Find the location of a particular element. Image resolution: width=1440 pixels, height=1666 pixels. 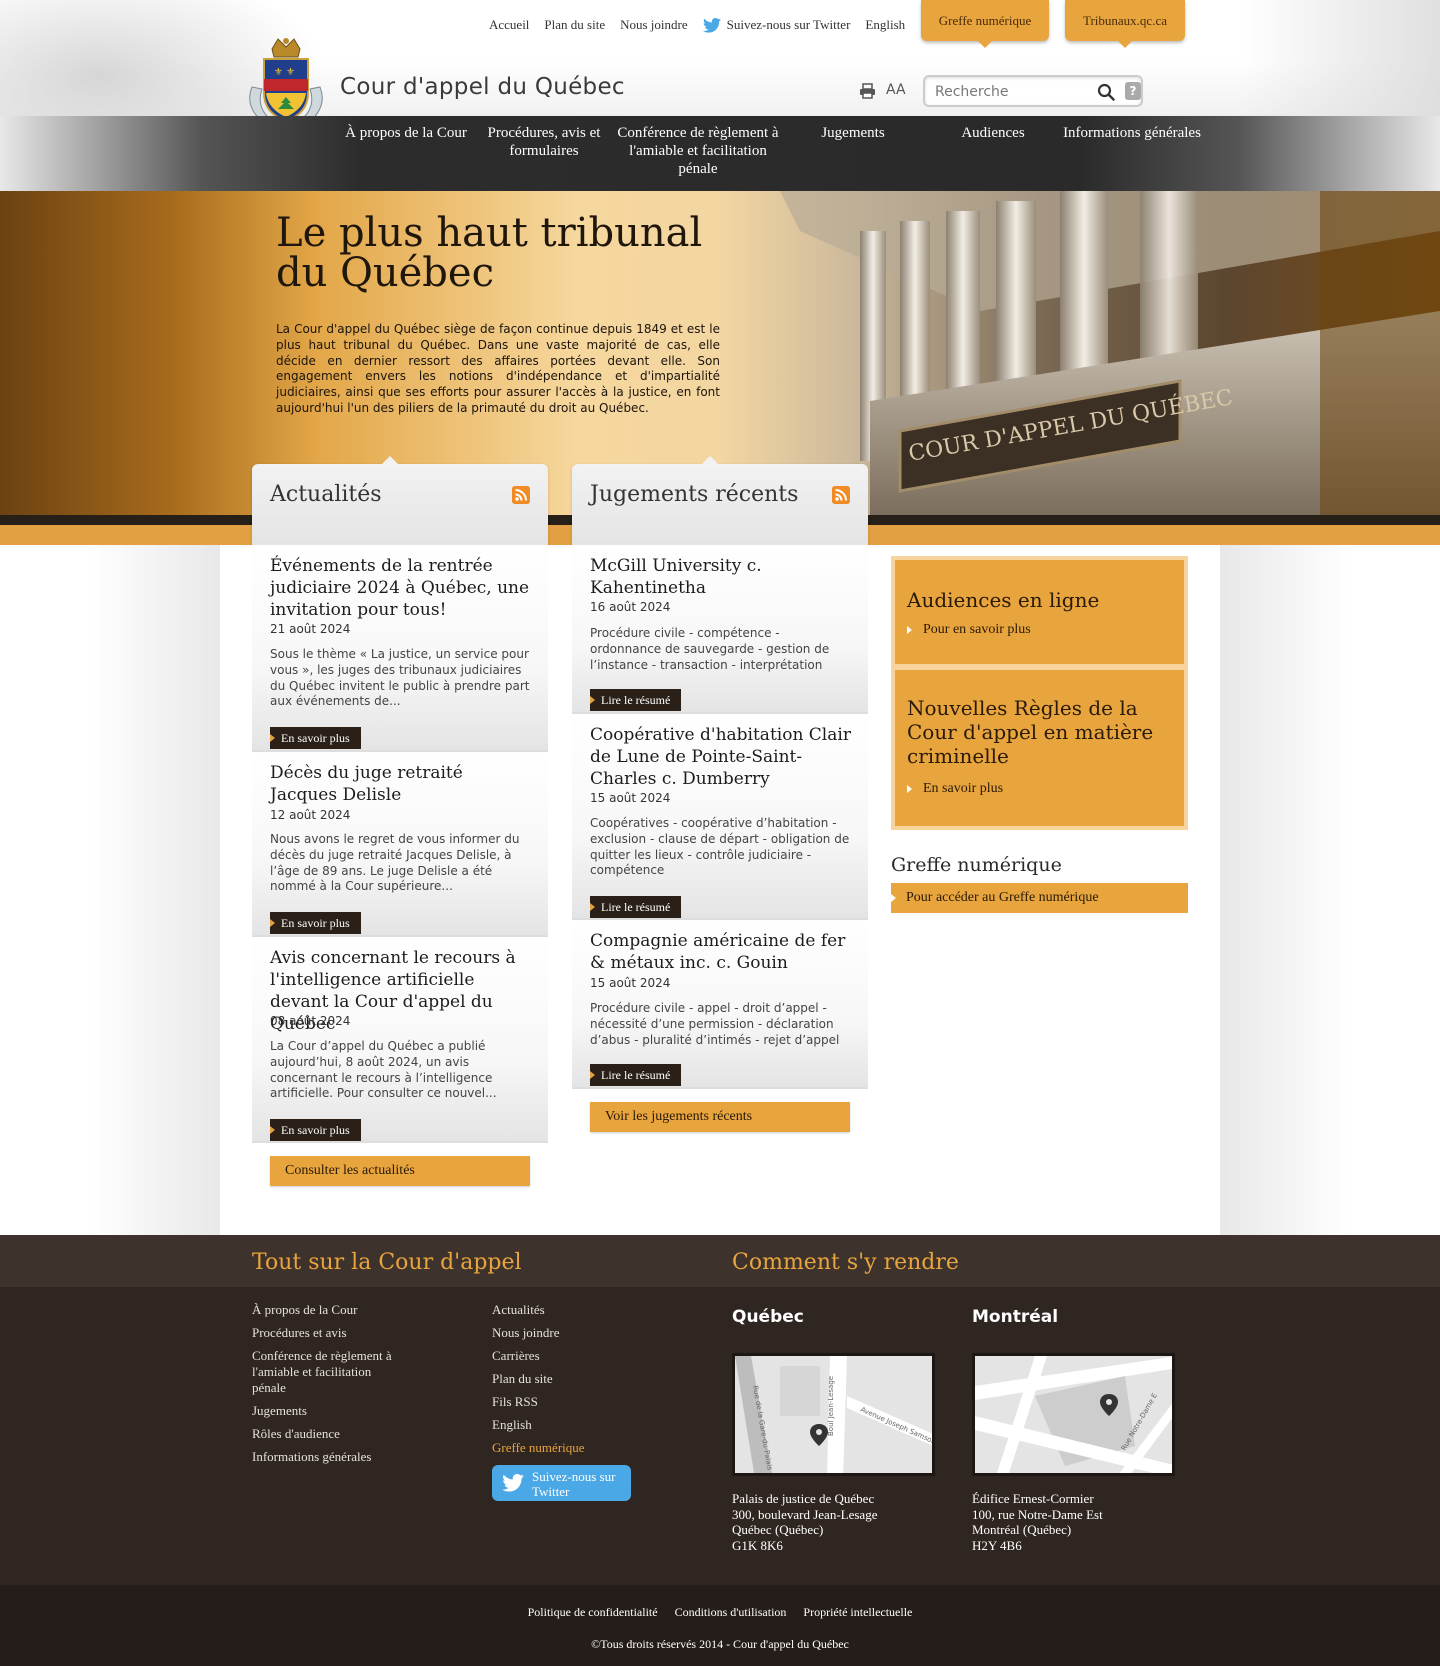

legal-link-terms: Conditions d'utilisation is located at coordinates (731, 1612).